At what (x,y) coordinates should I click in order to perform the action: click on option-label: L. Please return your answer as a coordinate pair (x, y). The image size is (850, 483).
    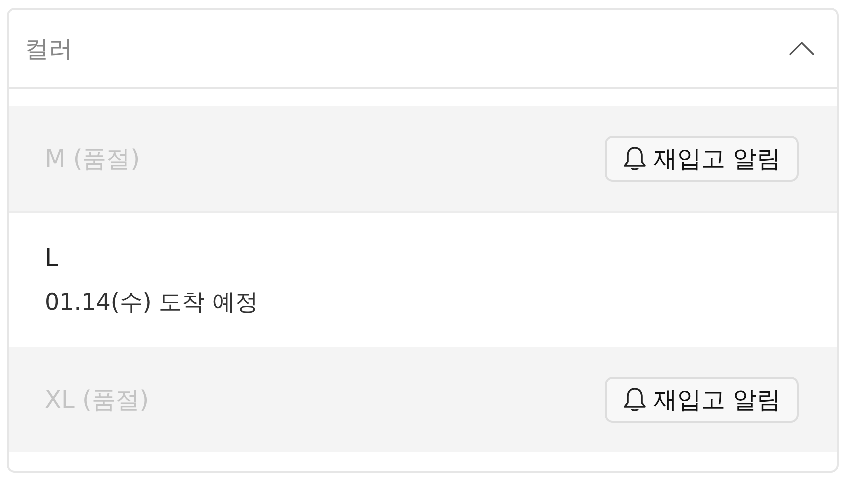
    Looking at the image, I should click on (52, 258).